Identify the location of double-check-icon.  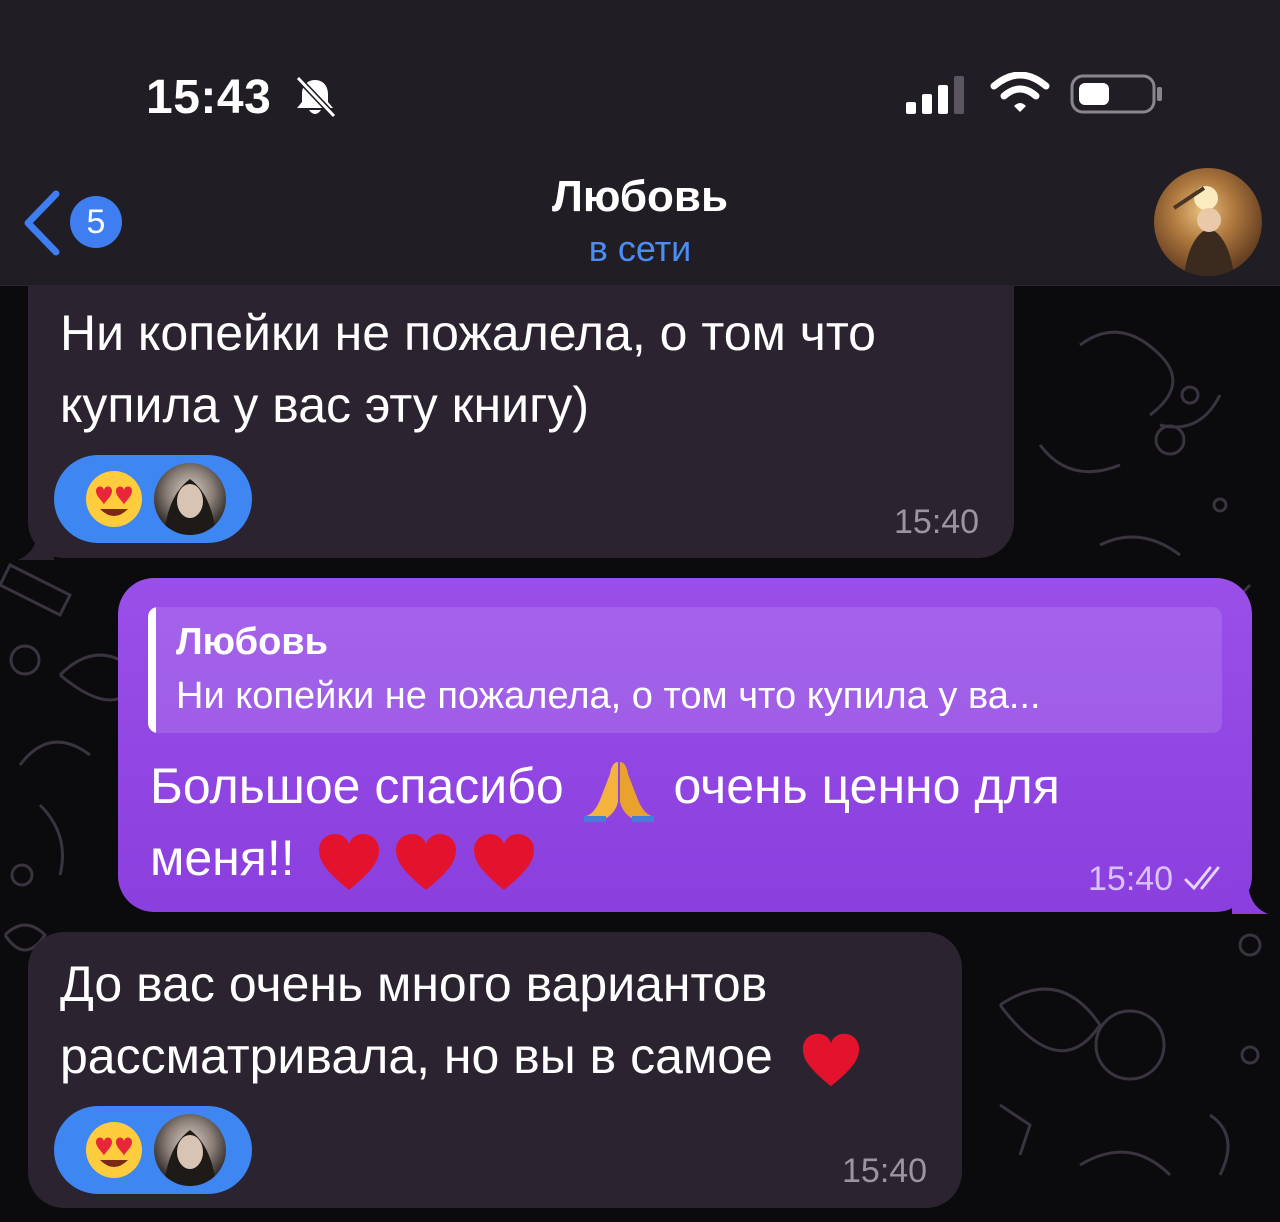
(1202, 878).